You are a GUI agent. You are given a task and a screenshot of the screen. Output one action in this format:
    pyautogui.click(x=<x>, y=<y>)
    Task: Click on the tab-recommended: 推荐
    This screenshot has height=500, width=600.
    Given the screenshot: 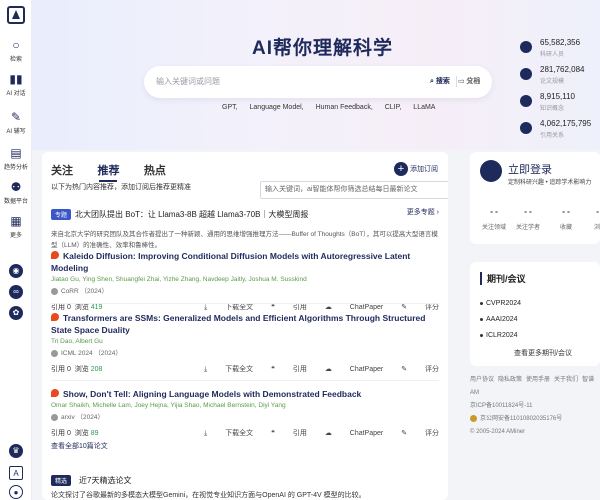 What is the action you would take?
    pyautogui.click(x=108, y=172)
    